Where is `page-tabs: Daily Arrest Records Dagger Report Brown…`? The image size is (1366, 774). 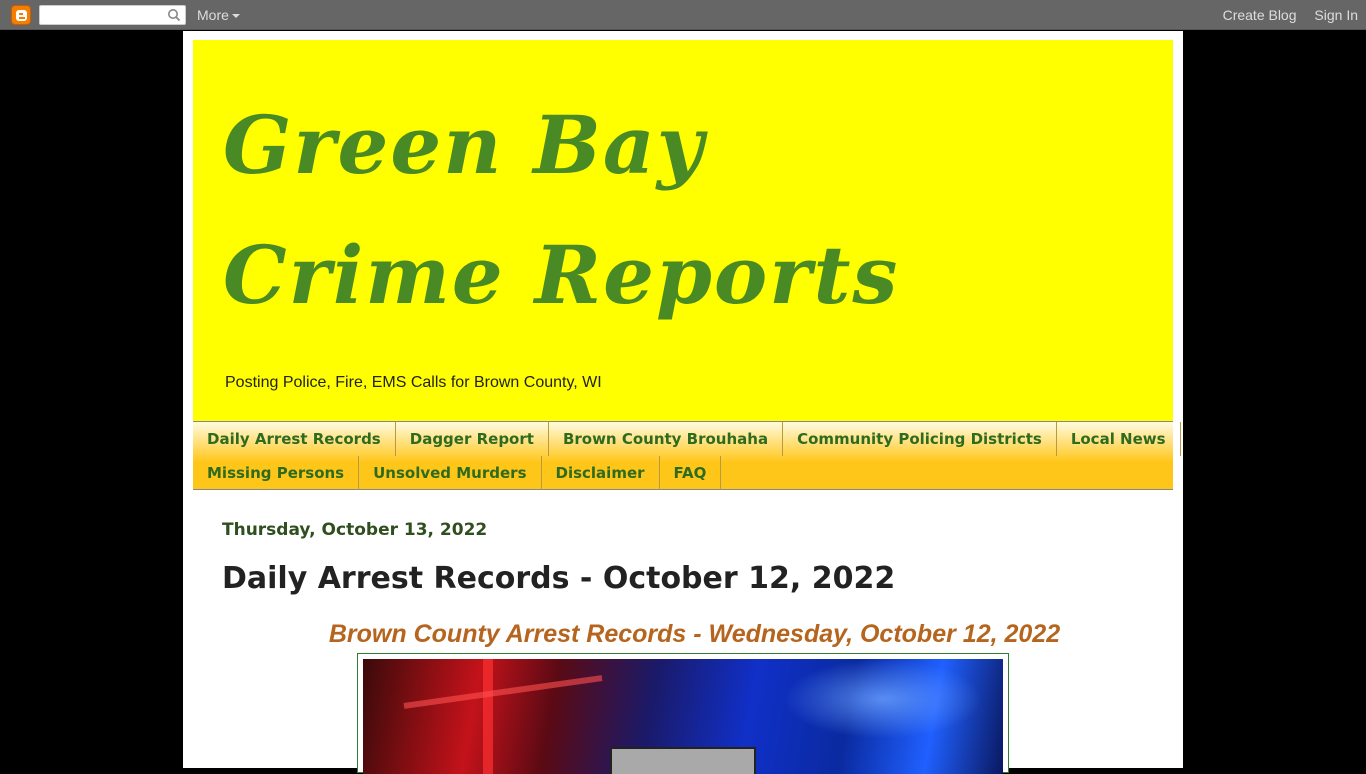
page-tabs: Daily Arrest Records Dagger Report Brown… is located at coordinates (687, 455).